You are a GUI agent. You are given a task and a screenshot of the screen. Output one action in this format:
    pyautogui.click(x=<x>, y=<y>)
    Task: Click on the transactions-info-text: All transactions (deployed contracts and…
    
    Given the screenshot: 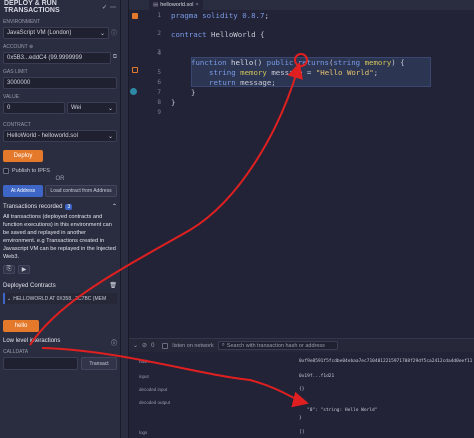 What is the action you would take?
    pyautogui.click(x=59, y=237)
    